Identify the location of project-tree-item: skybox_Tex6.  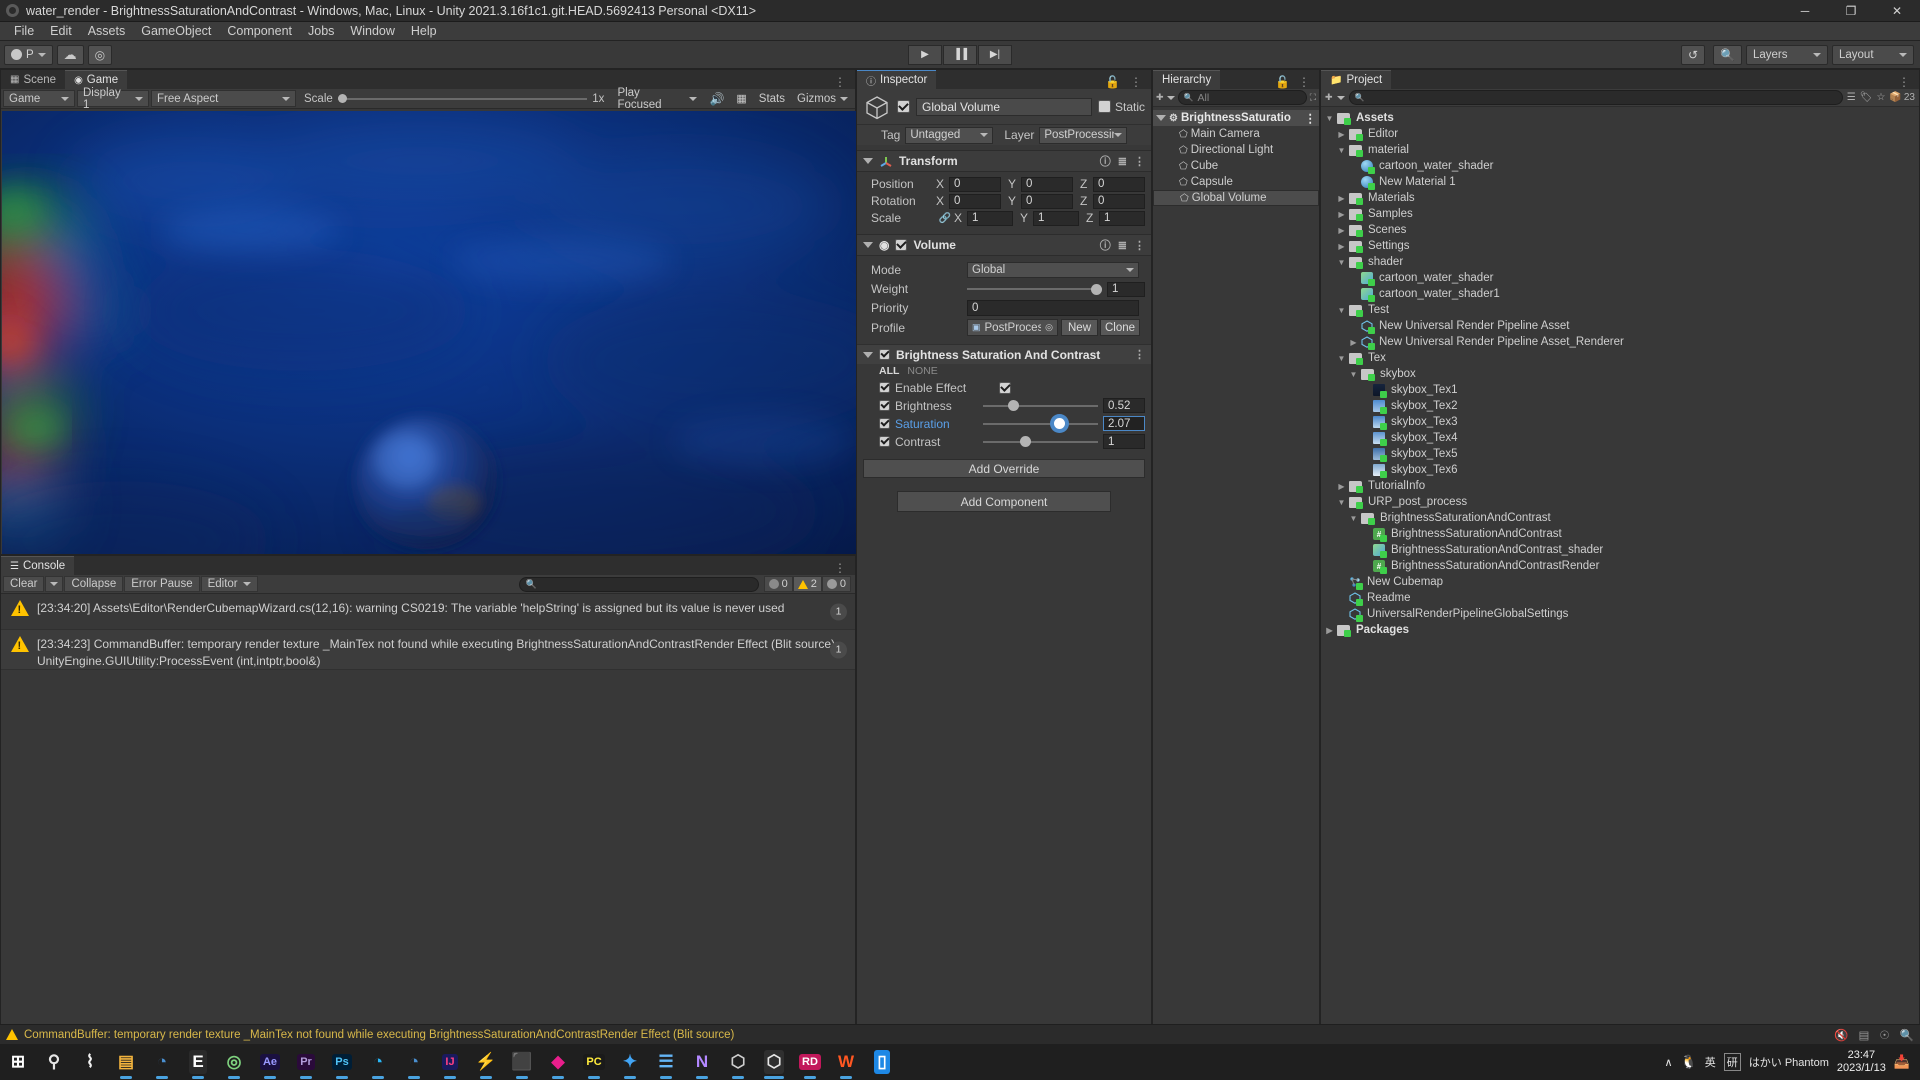
(1620, 470).